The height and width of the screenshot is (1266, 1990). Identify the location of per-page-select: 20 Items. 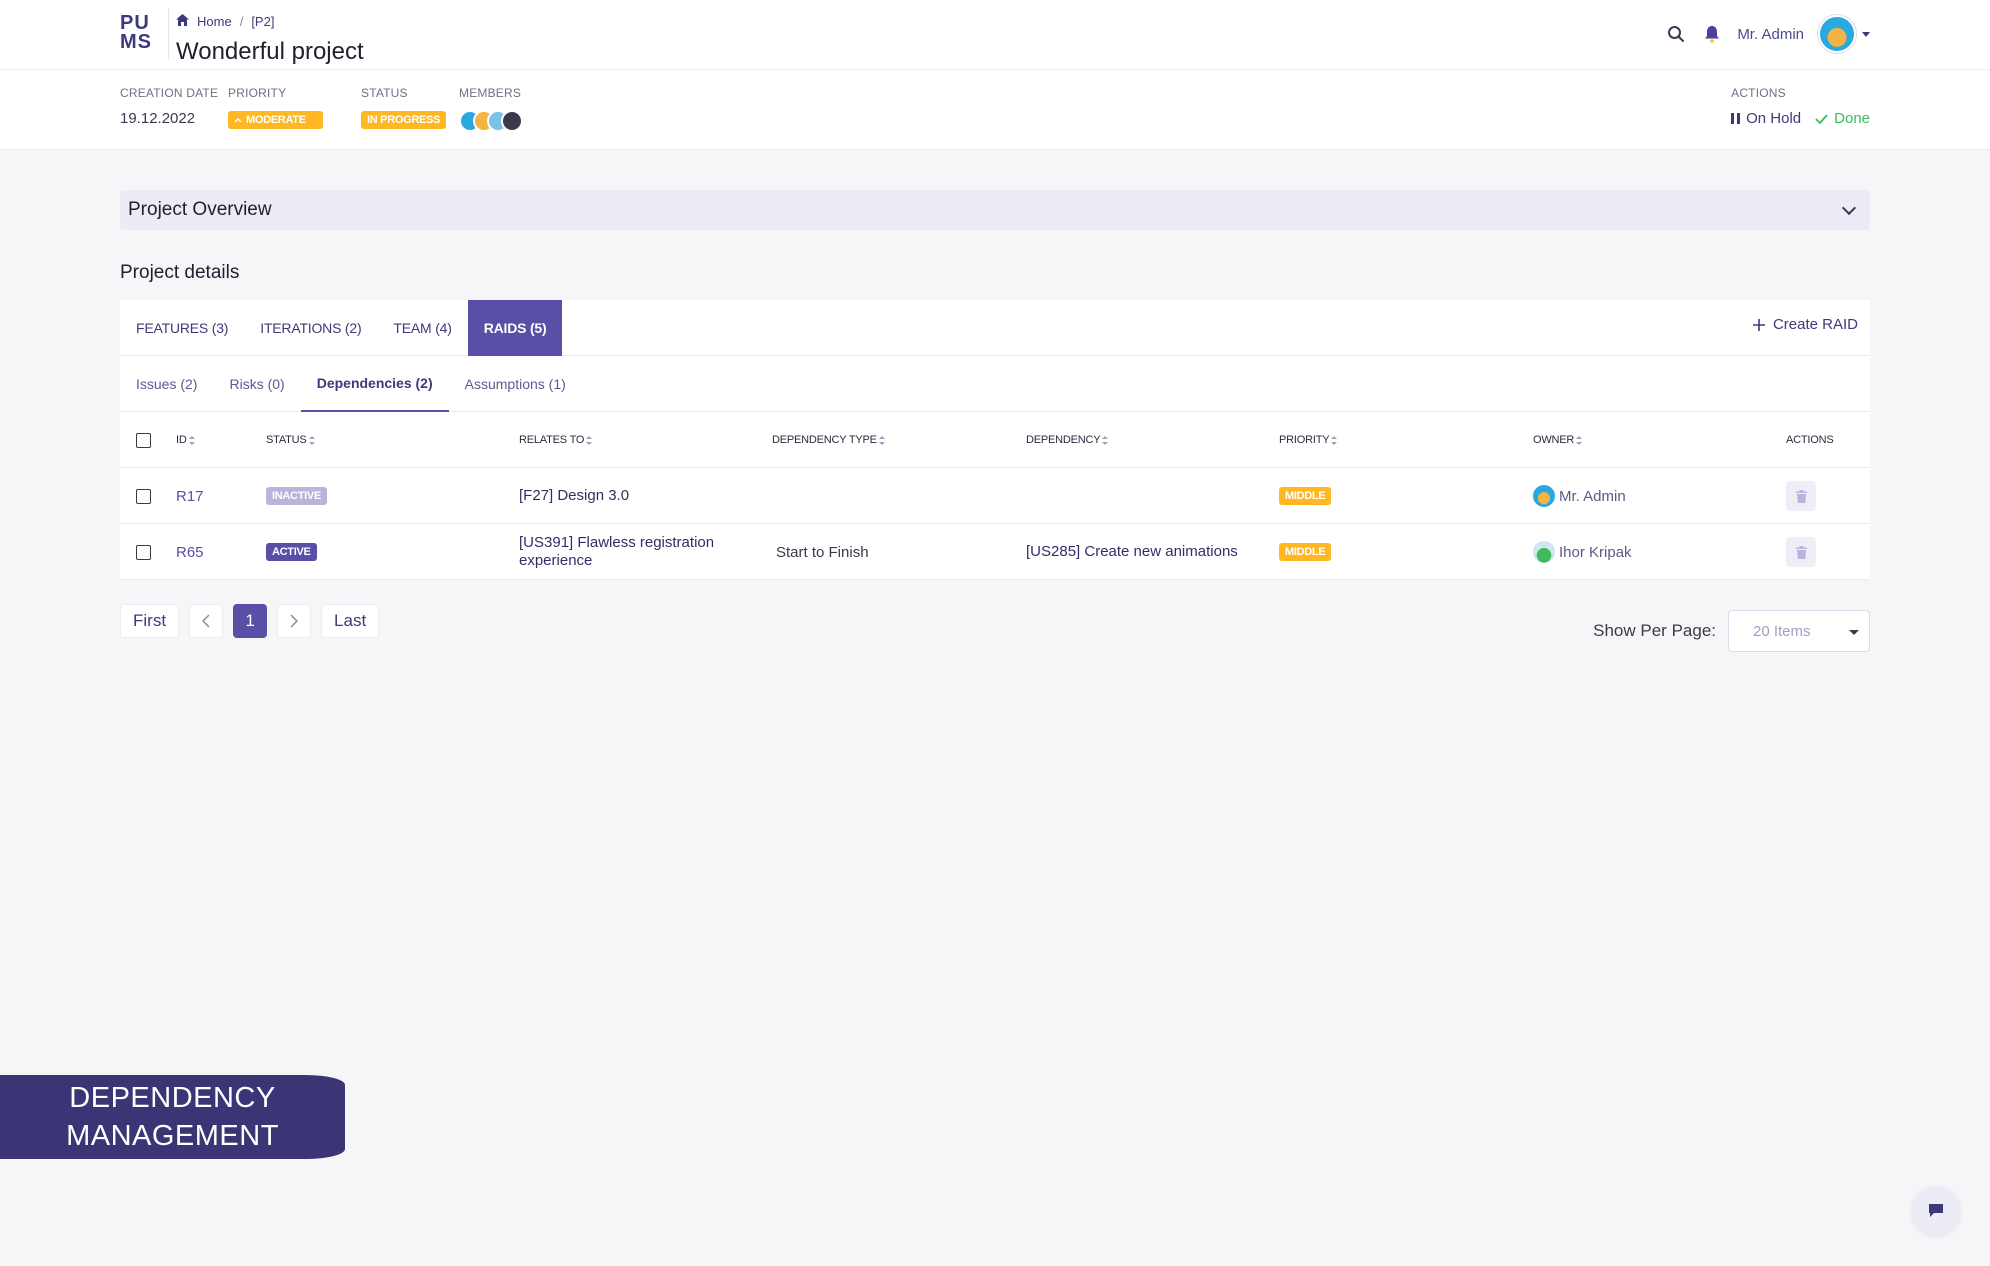
(1799, 631).